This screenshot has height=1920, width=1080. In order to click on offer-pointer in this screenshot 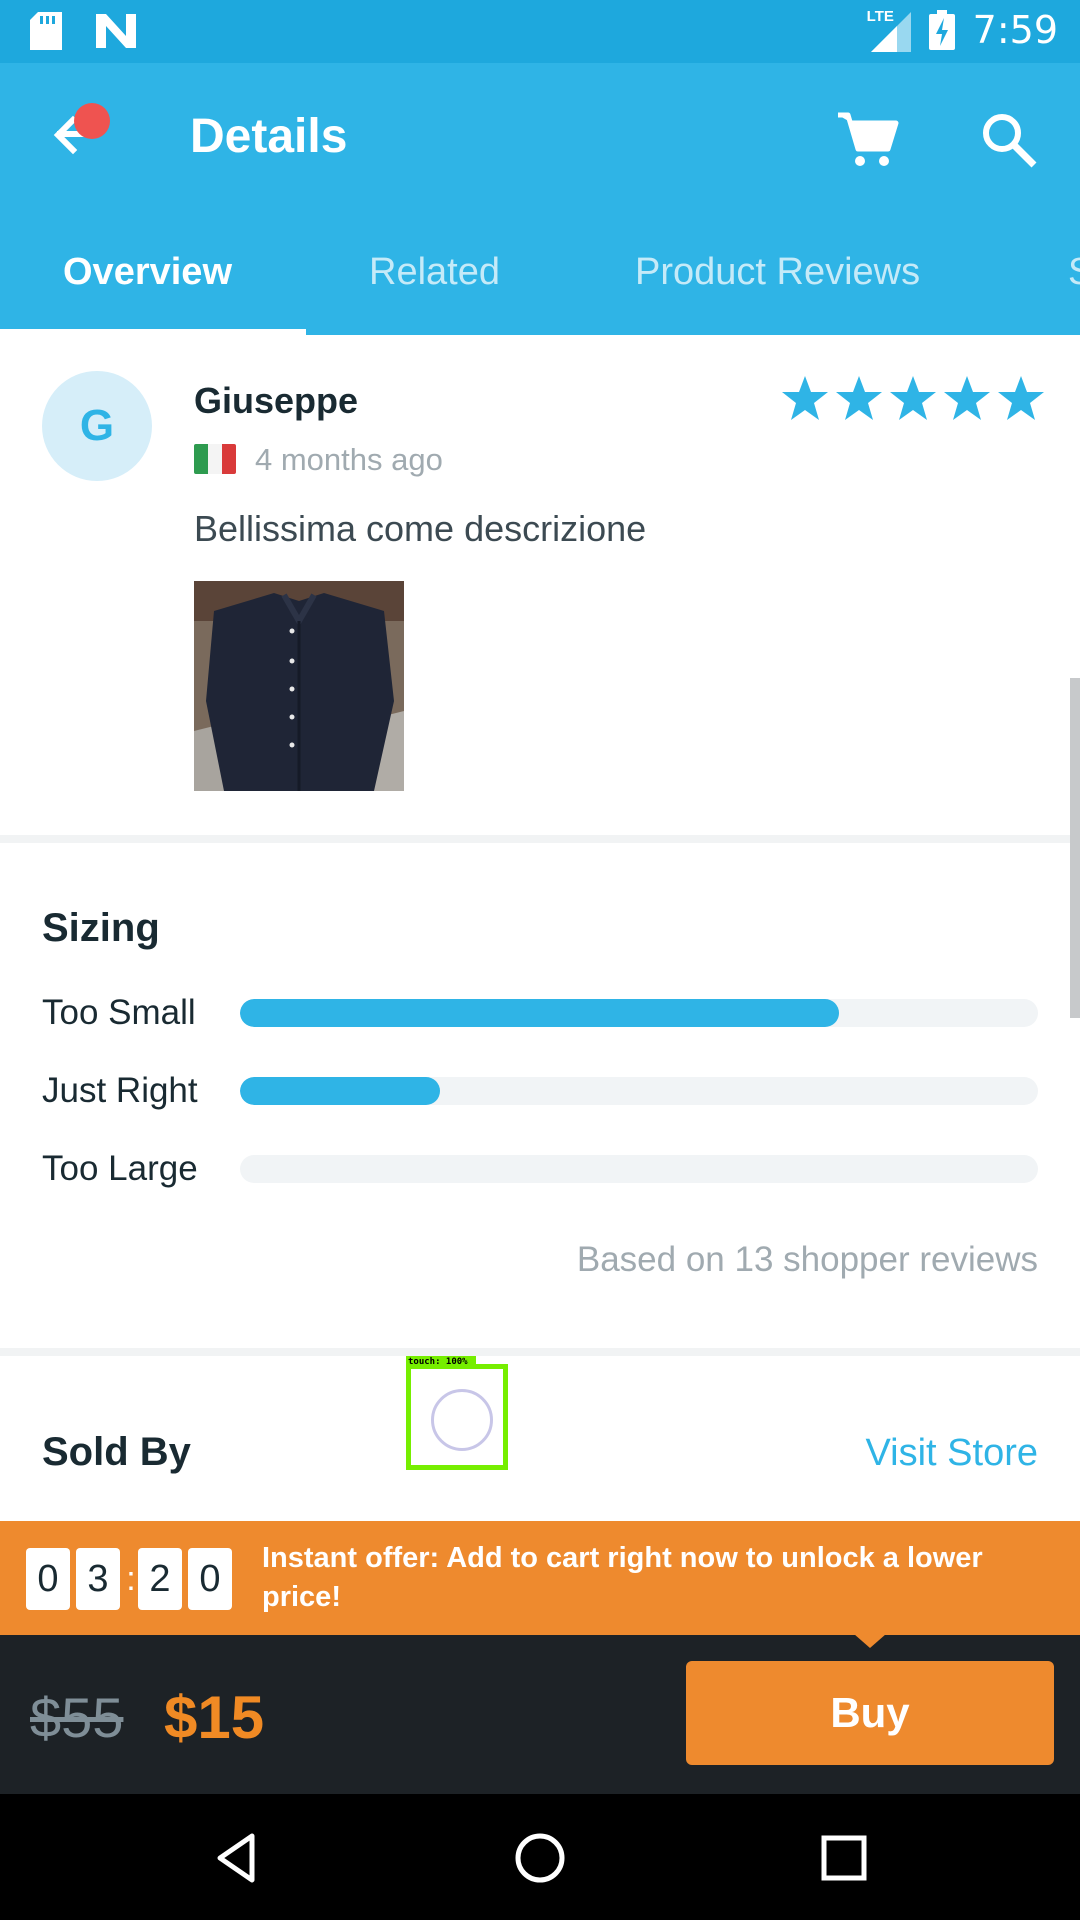, I will do `click(870, 1641)`.